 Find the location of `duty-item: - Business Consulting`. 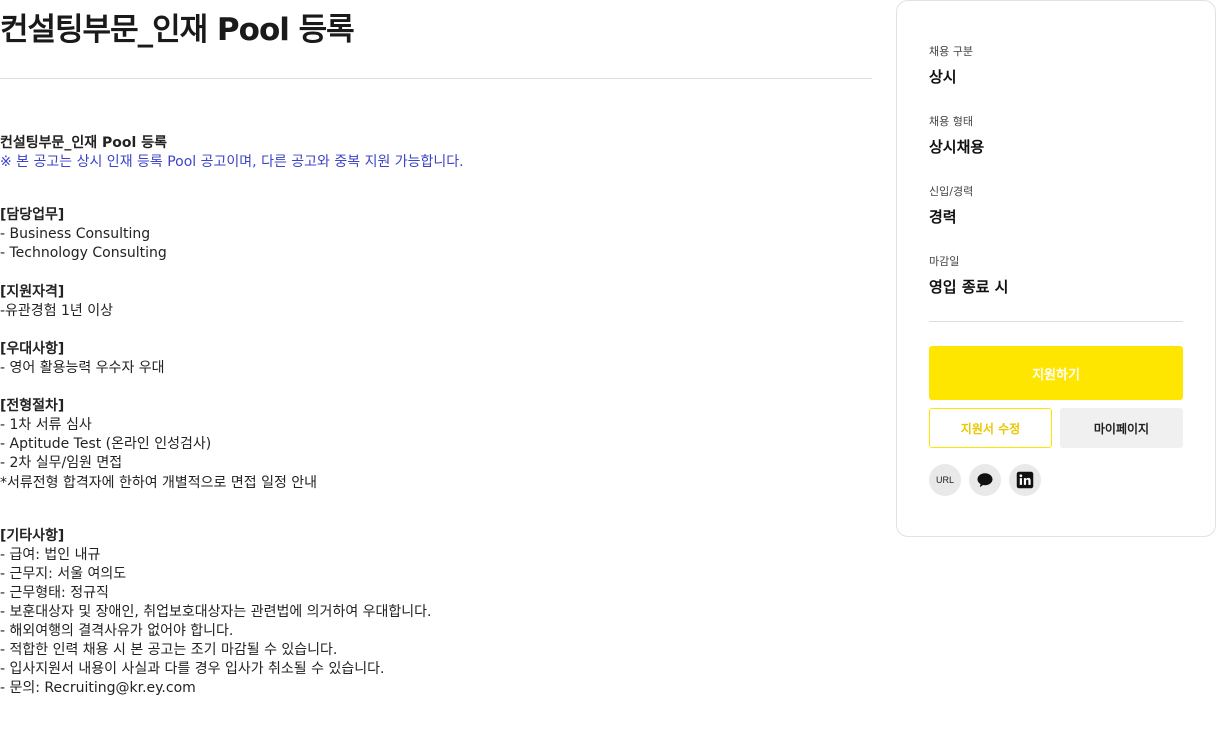

duty-item: - Business Consulting is located at coordinates (75, 234).